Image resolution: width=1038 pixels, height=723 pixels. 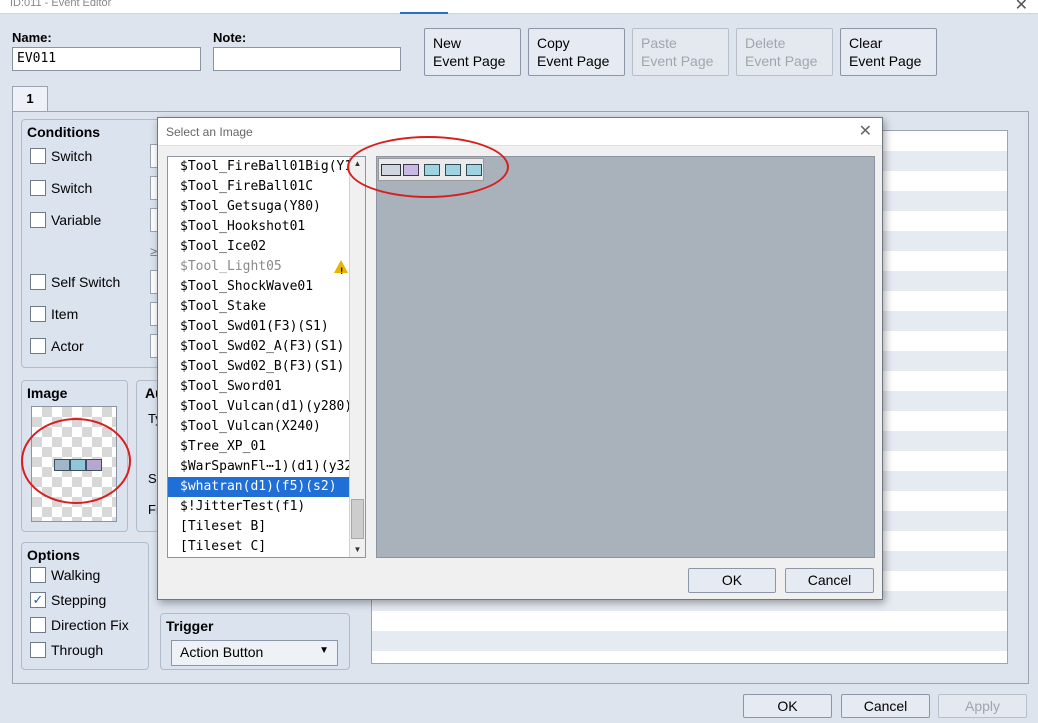 I want to click on checkmark-icon: ✓, so click(x=38, y=600).